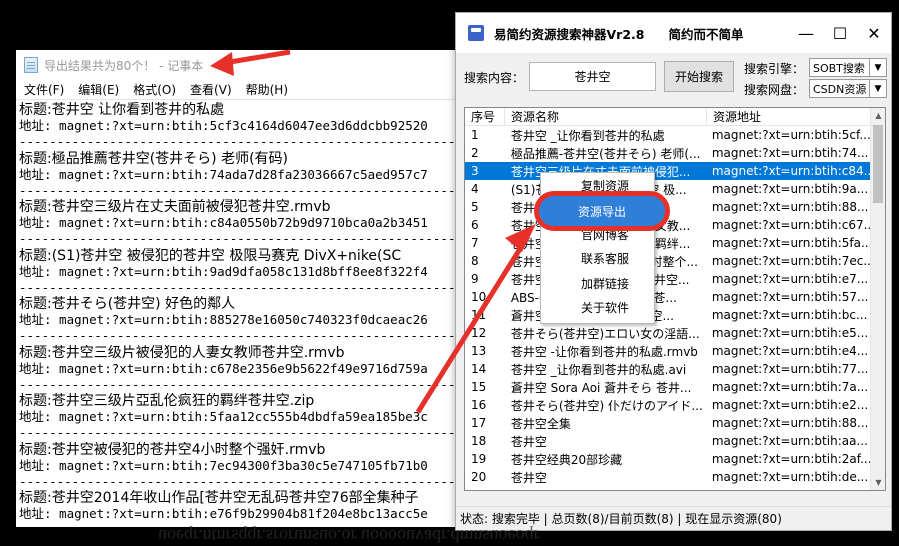 The width and height of the screenshot is (899, 546). I want to click on row-name: 苍井空 _让你看到苍井的私處, so click(587, 135).